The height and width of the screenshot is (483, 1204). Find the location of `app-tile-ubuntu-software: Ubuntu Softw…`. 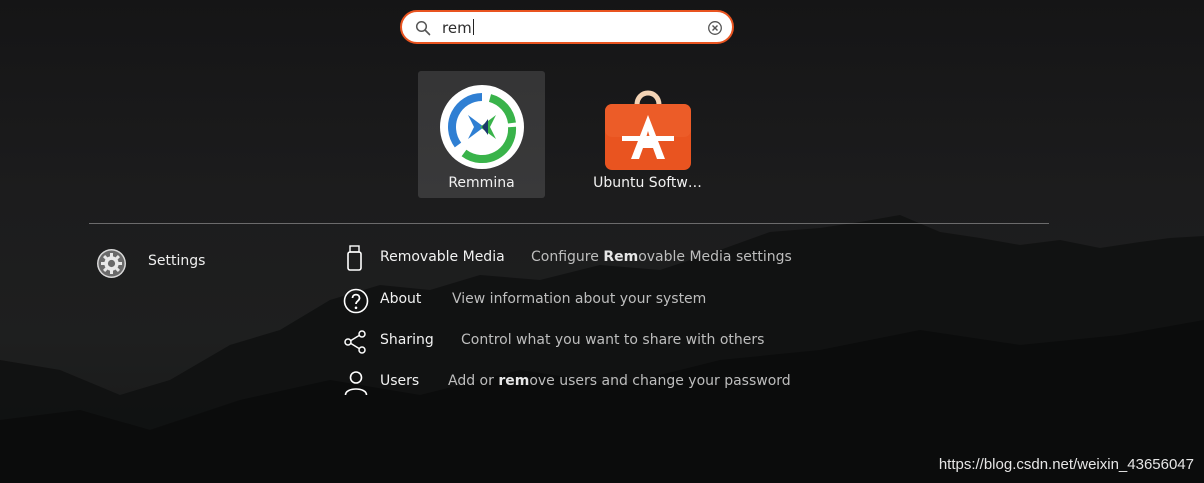

app-tile-ubuntu-software: Ubuntu Softw… is located at coordinates (647, 134).